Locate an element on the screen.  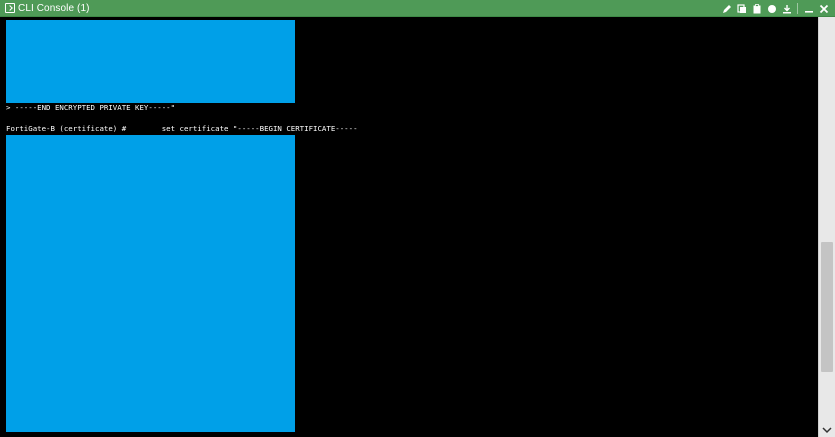
copy-icon is located at coordinates (741, 8).